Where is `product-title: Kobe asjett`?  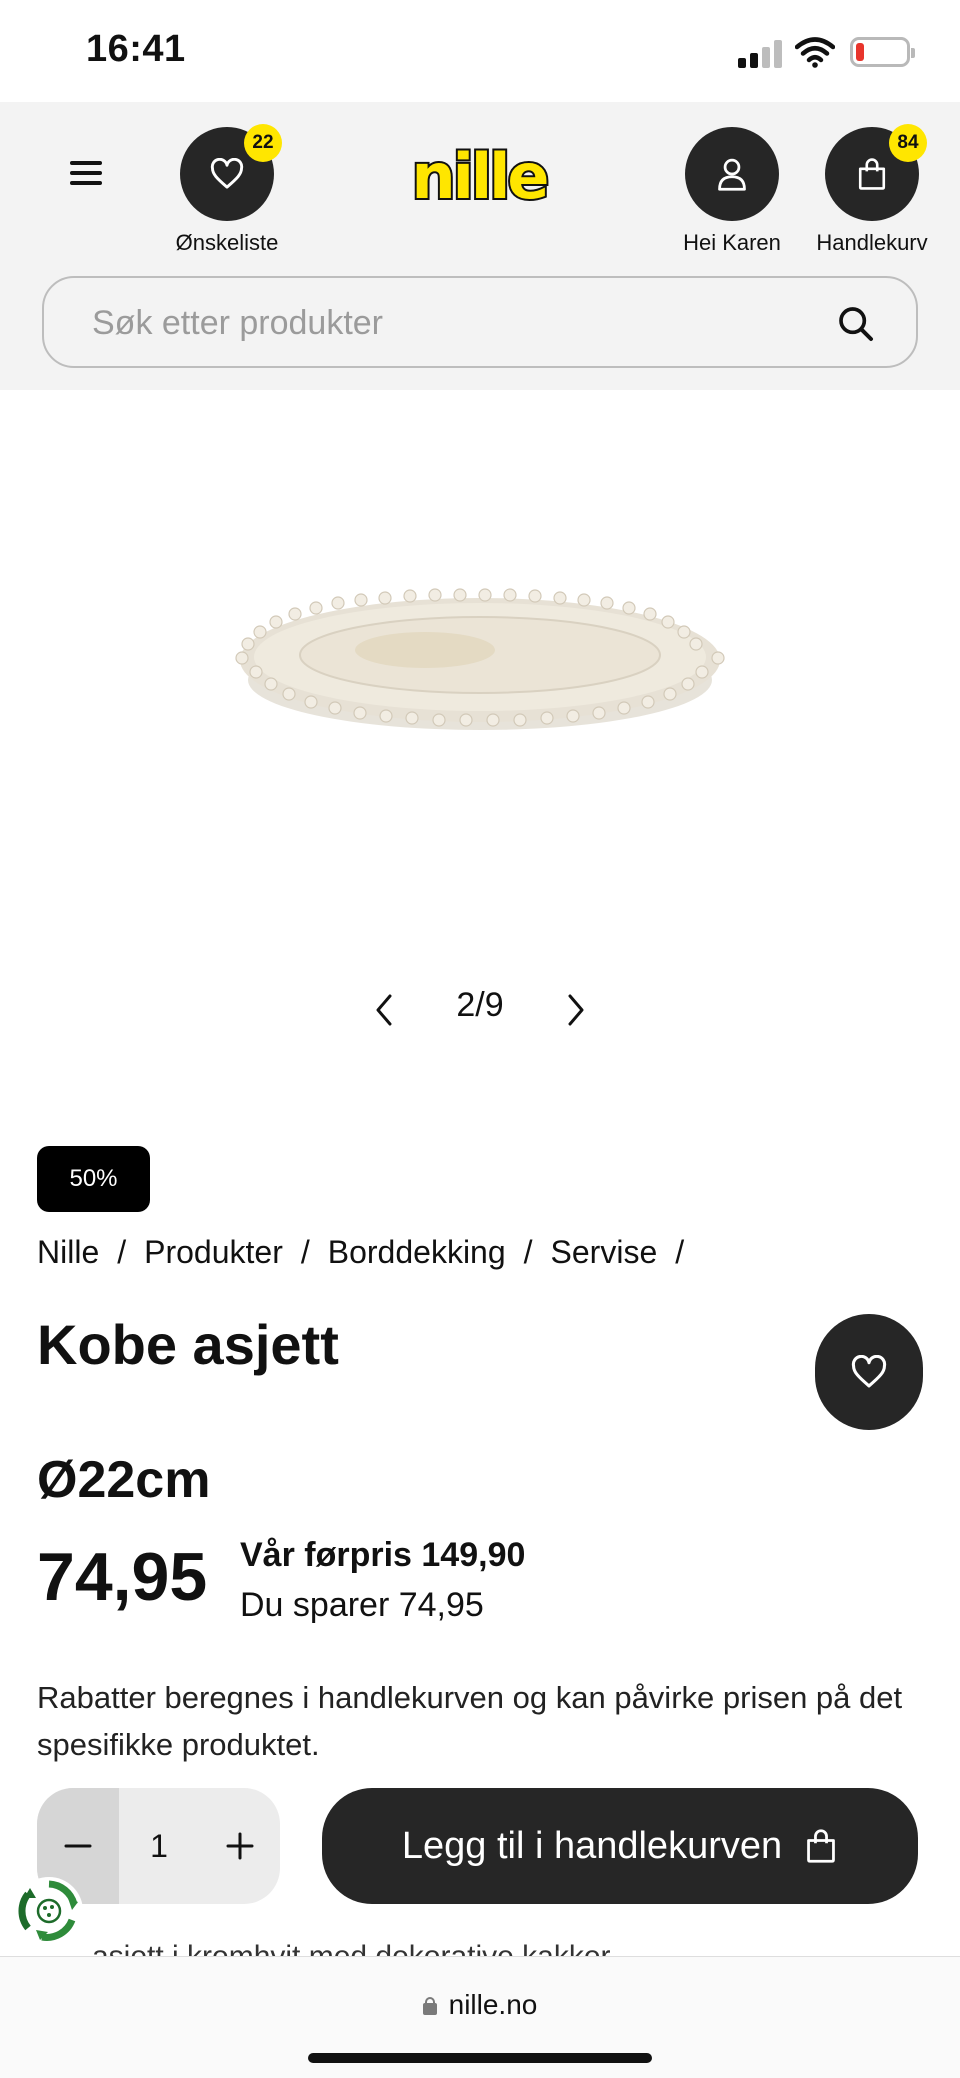 product-title: Kobe asjett is located at coordinates (188, 1344).